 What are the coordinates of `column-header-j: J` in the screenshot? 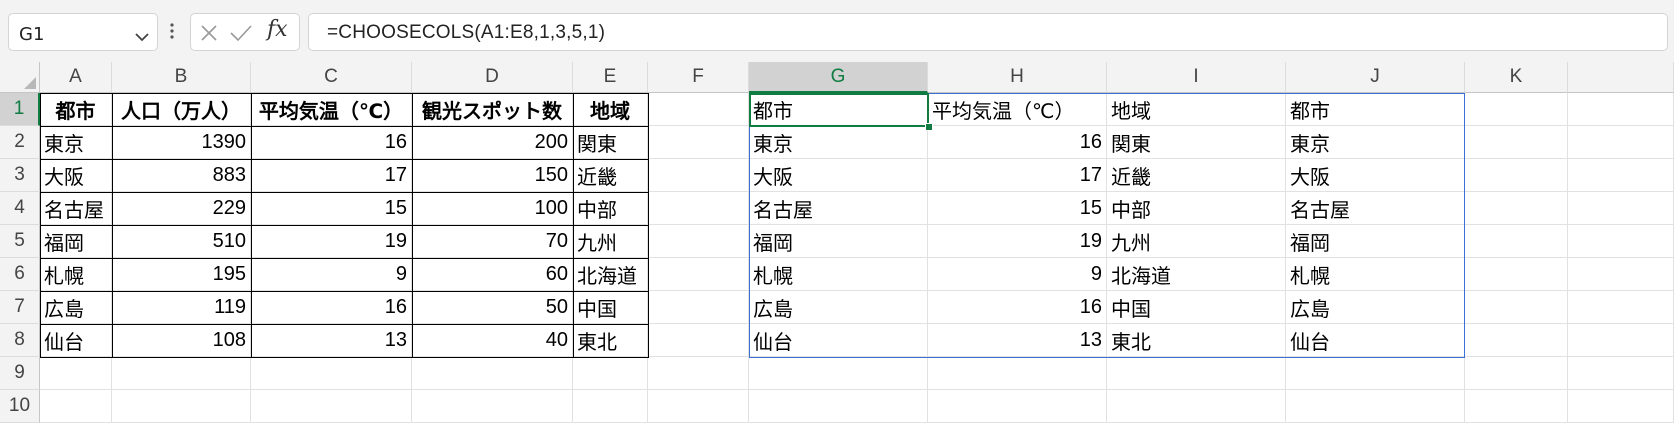 It's located at (1375, 77).